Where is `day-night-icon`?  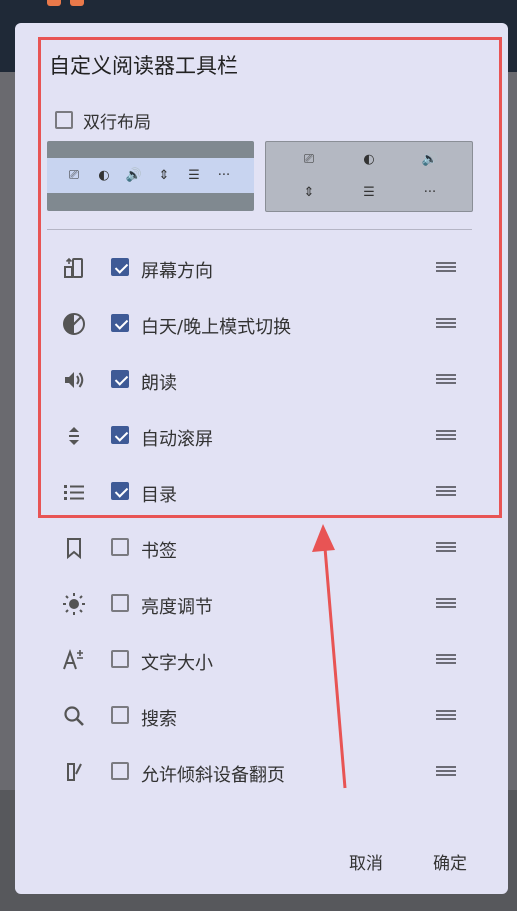
day-night-icon is located at coordinates (74, 324).